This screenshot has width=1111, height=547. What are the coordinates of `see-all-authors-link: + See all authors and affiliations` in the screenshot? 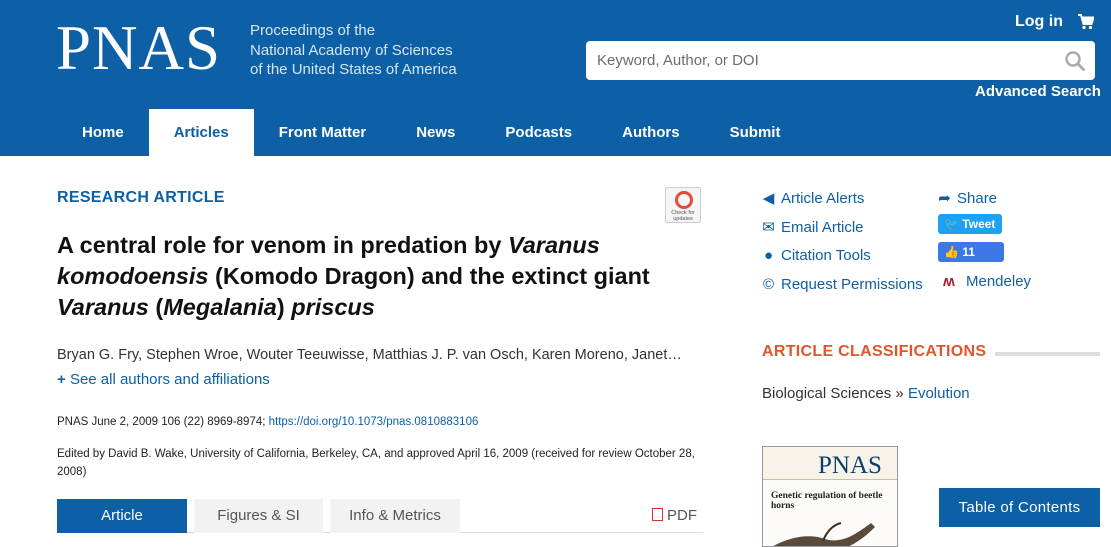 It's located at (163, 379).